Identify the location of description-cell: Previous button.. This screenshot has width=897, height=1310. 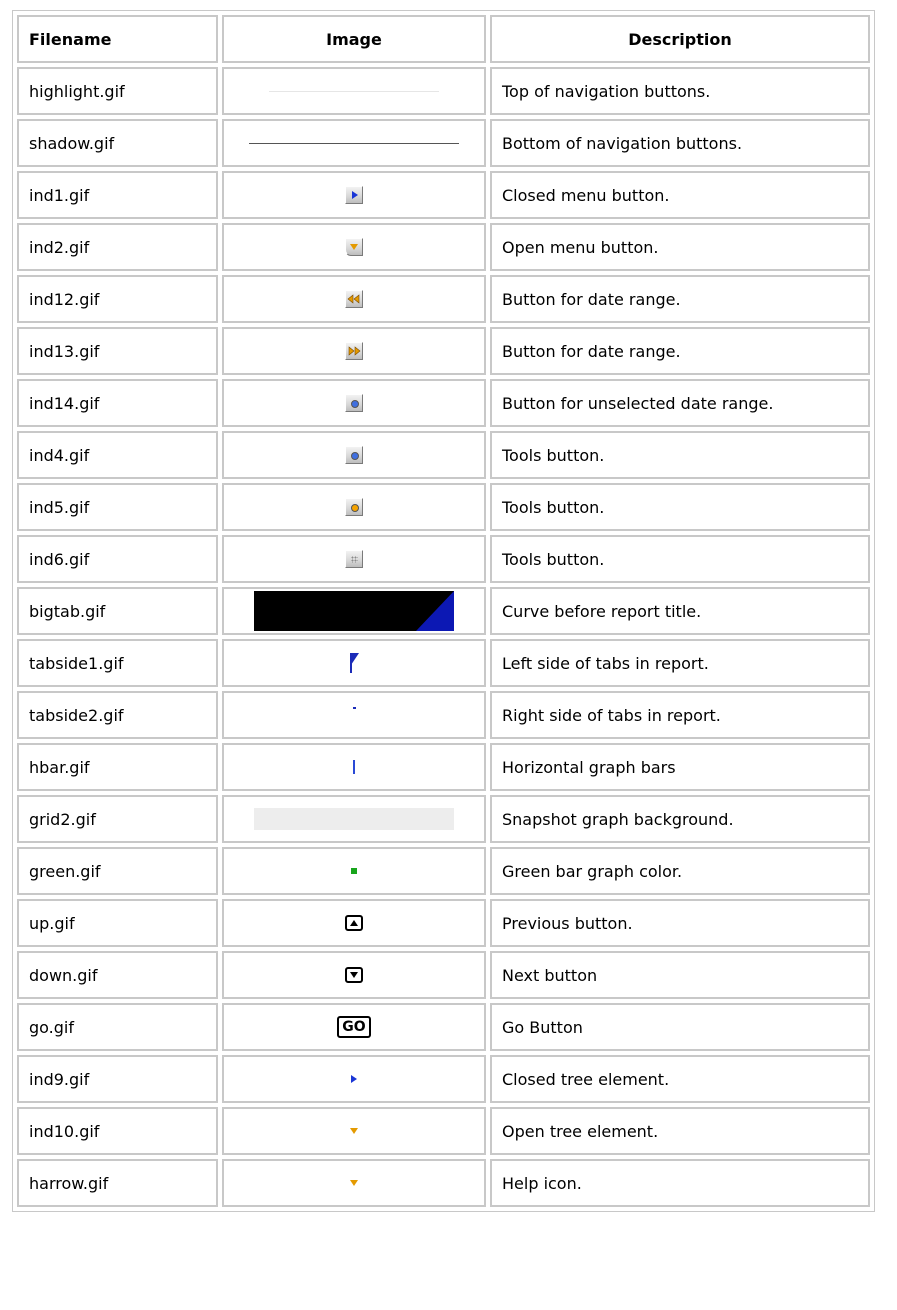
(680, 923).